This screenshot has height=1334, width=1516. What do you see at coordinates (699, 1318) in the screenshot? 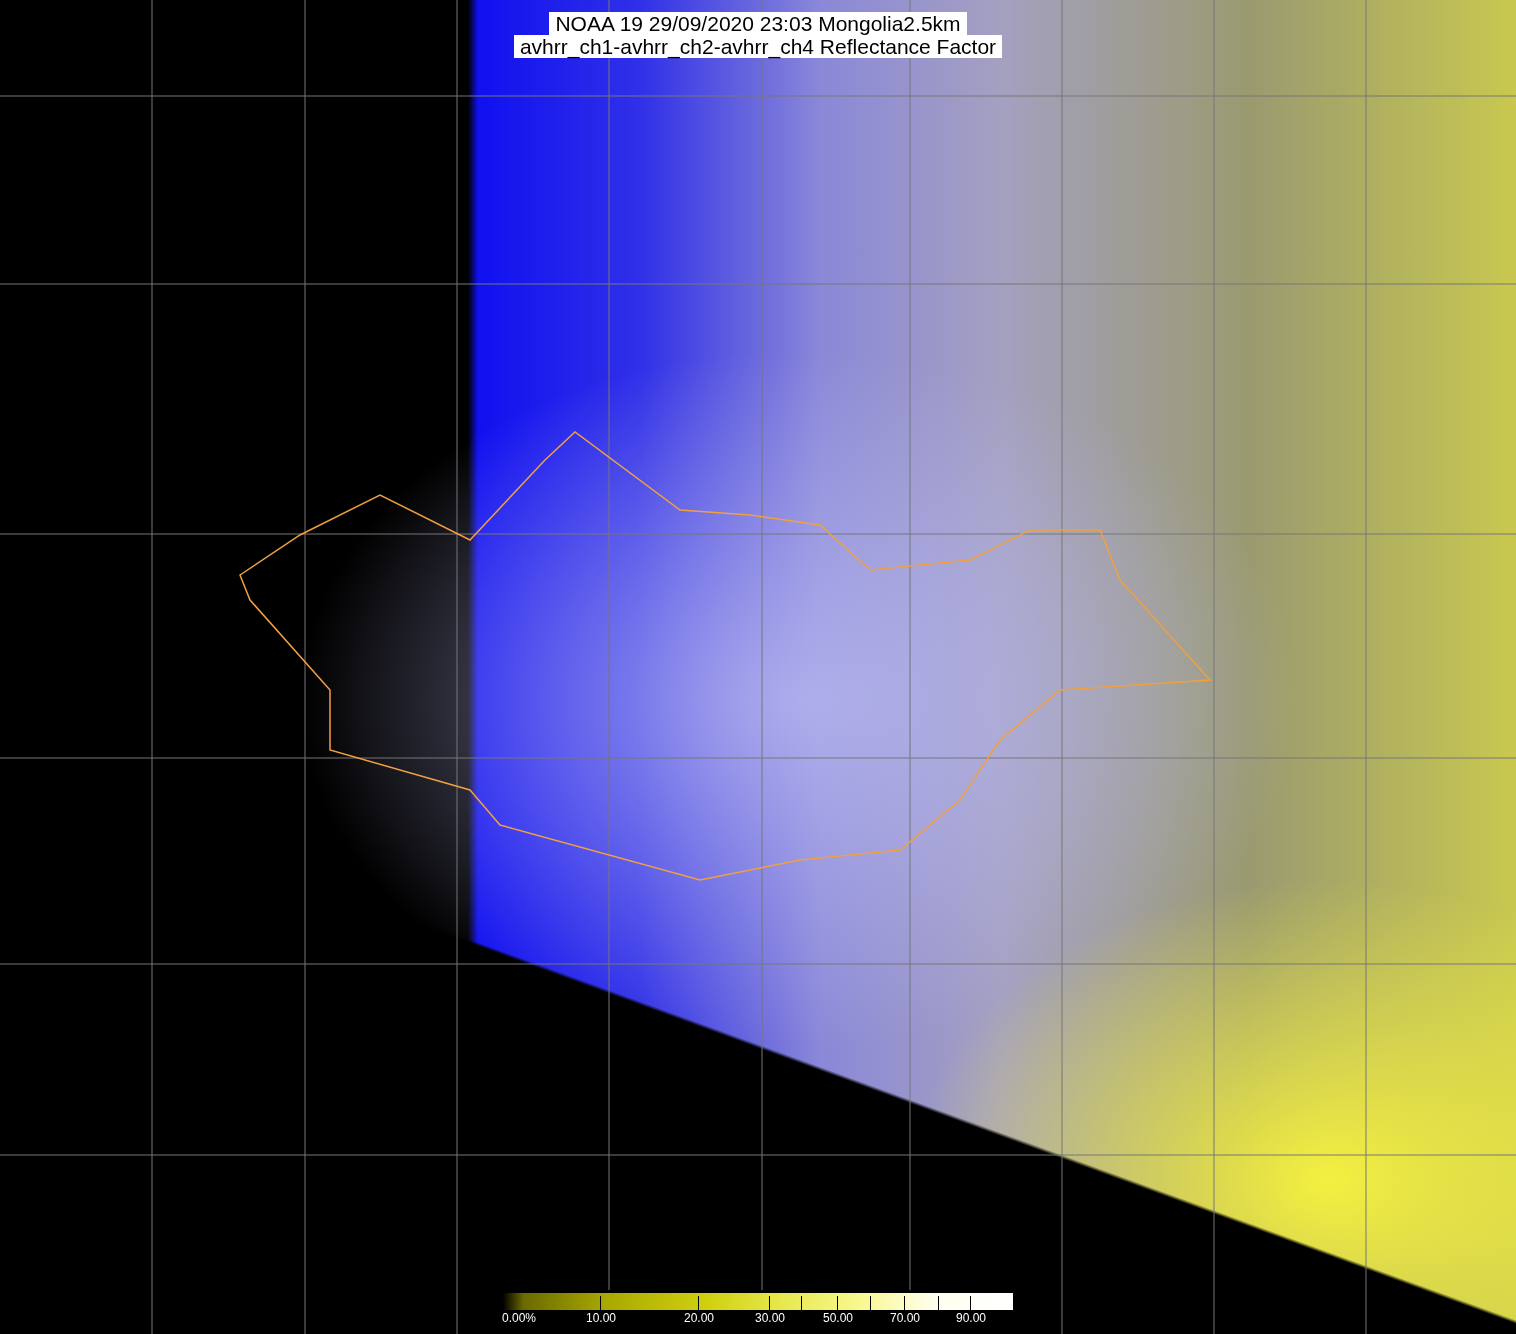
I see `colorbar-label: 20.00` at bounding box center [699, 1318].